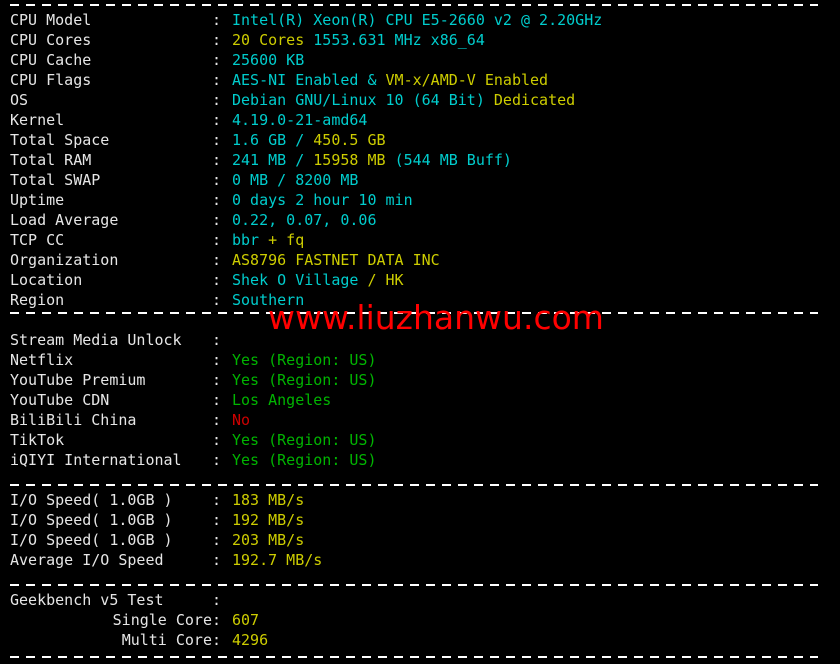  What do you see at coordinates (19, 100) in the screenshot?
I see `row-label: OS` at bounding box center [19, 100].